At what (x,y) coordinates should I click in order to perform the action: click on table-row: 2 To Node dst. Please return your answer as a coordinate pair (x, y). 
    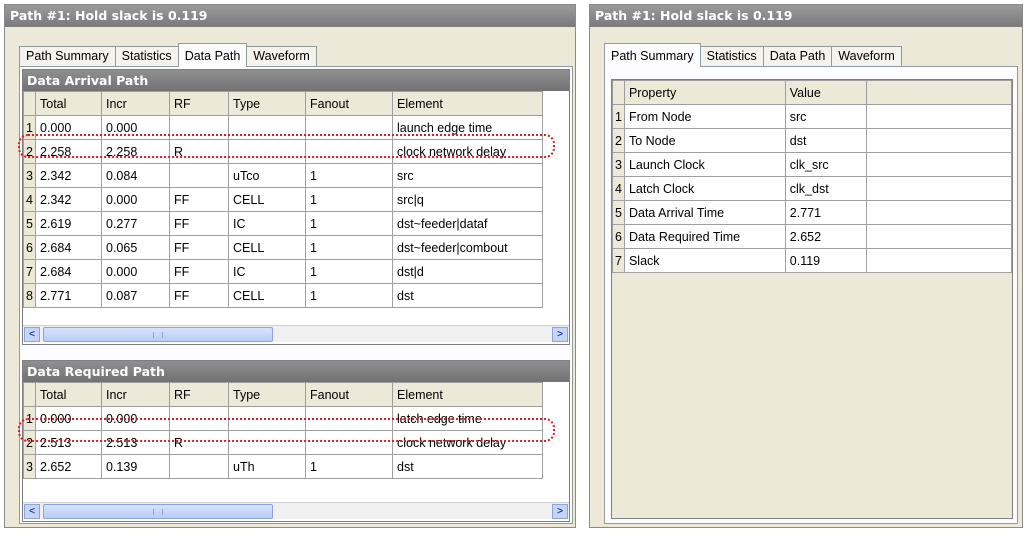
    Looking at the image, I should click on (812, 140).